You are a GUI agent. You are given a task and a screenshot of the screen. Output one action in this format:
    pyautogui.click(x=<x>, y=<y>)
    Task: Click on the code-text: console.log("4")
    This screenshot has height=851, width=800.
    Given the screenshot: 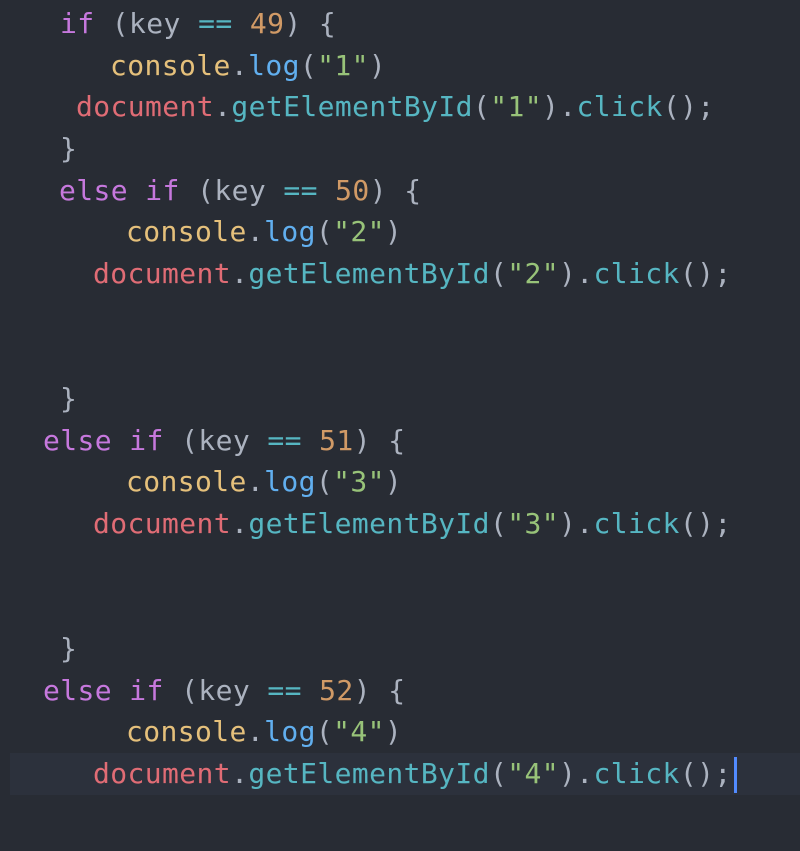 What is the action you would take?
    pyautogui.click(x=264, y=732)
    